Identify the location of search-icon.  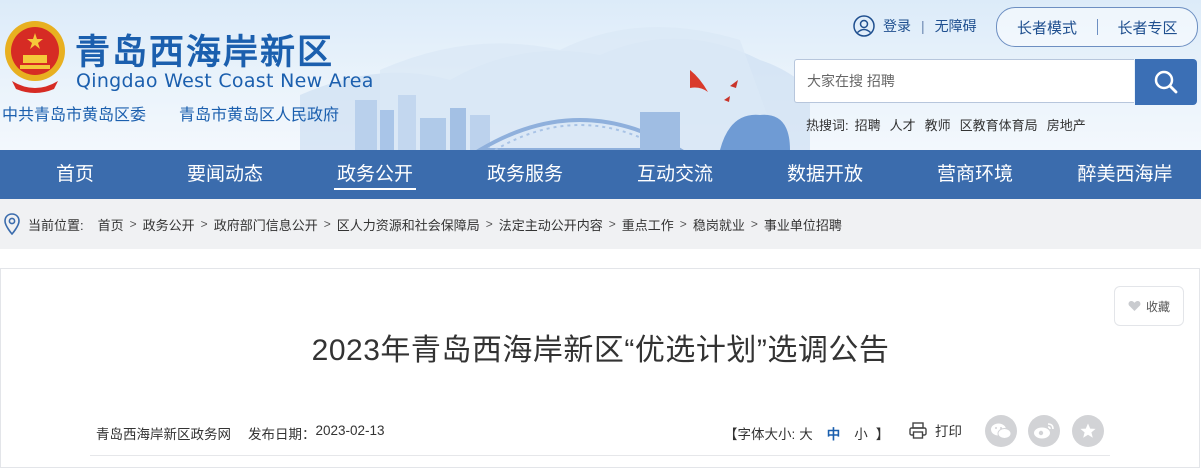
(1166, 82).